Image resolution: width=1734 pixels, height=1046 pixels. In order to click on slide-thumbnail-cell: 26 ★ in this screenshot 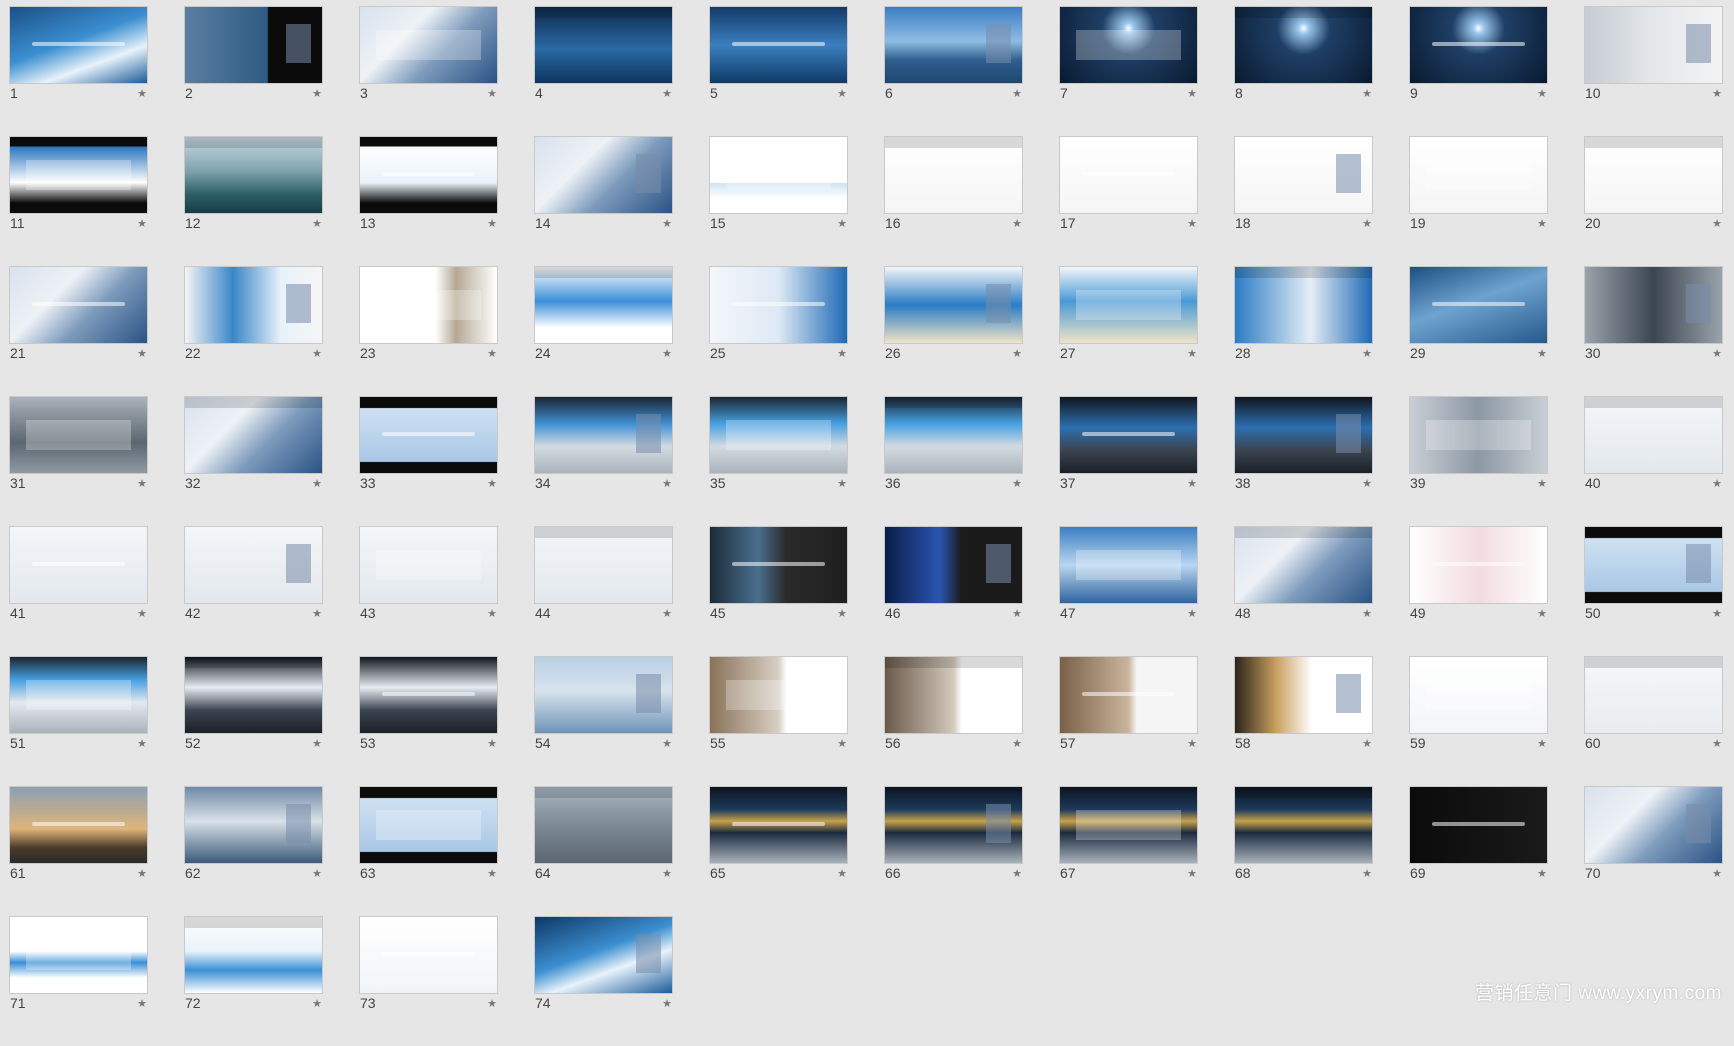, I will do `click(953, 331)`.